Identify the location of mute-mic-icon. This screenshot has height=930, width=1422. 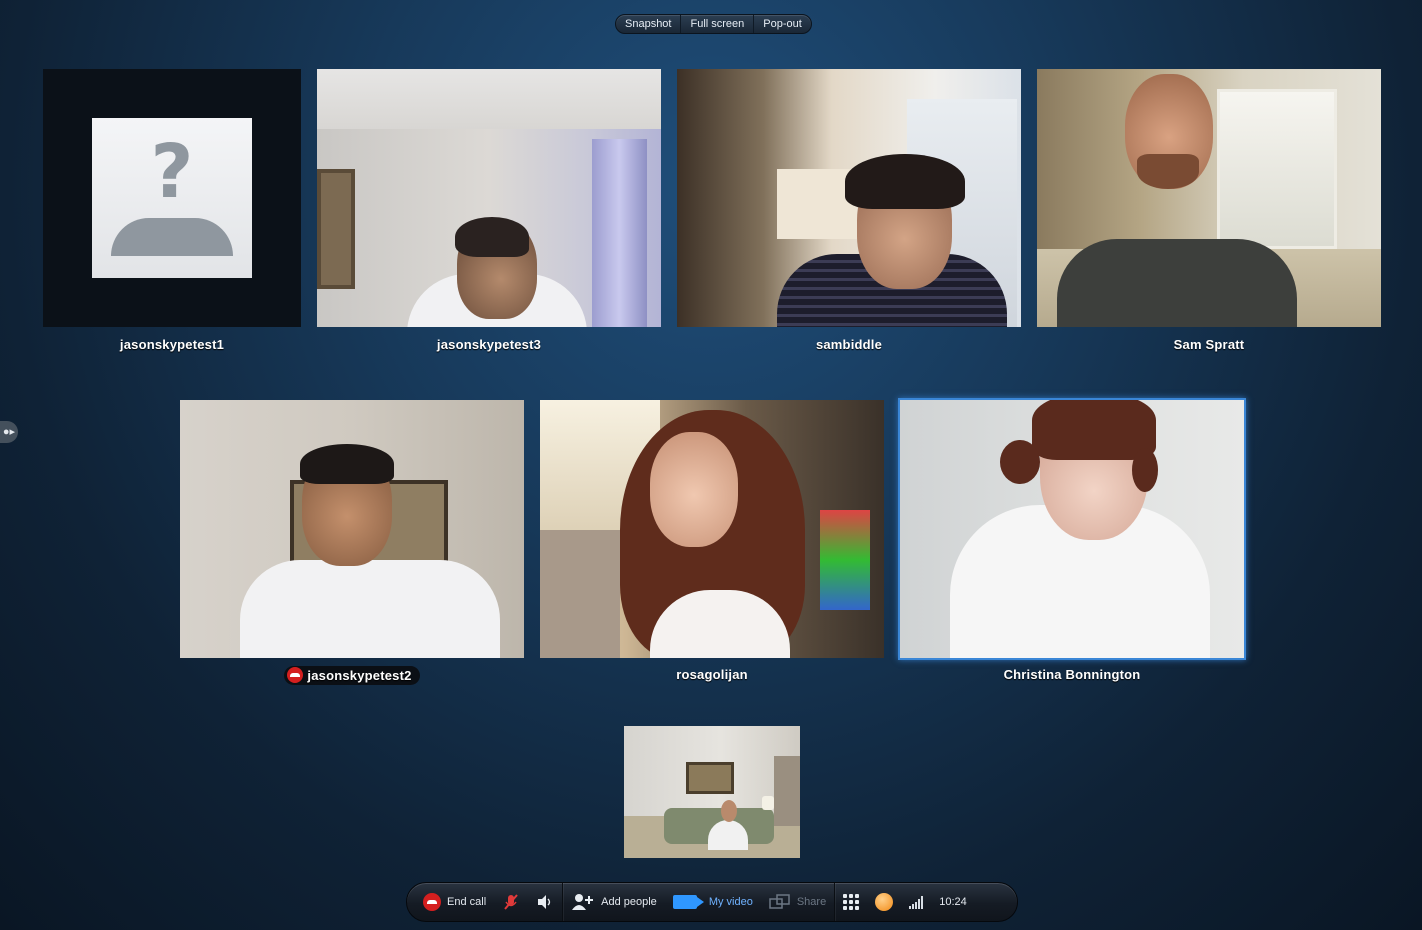
(511, 902).